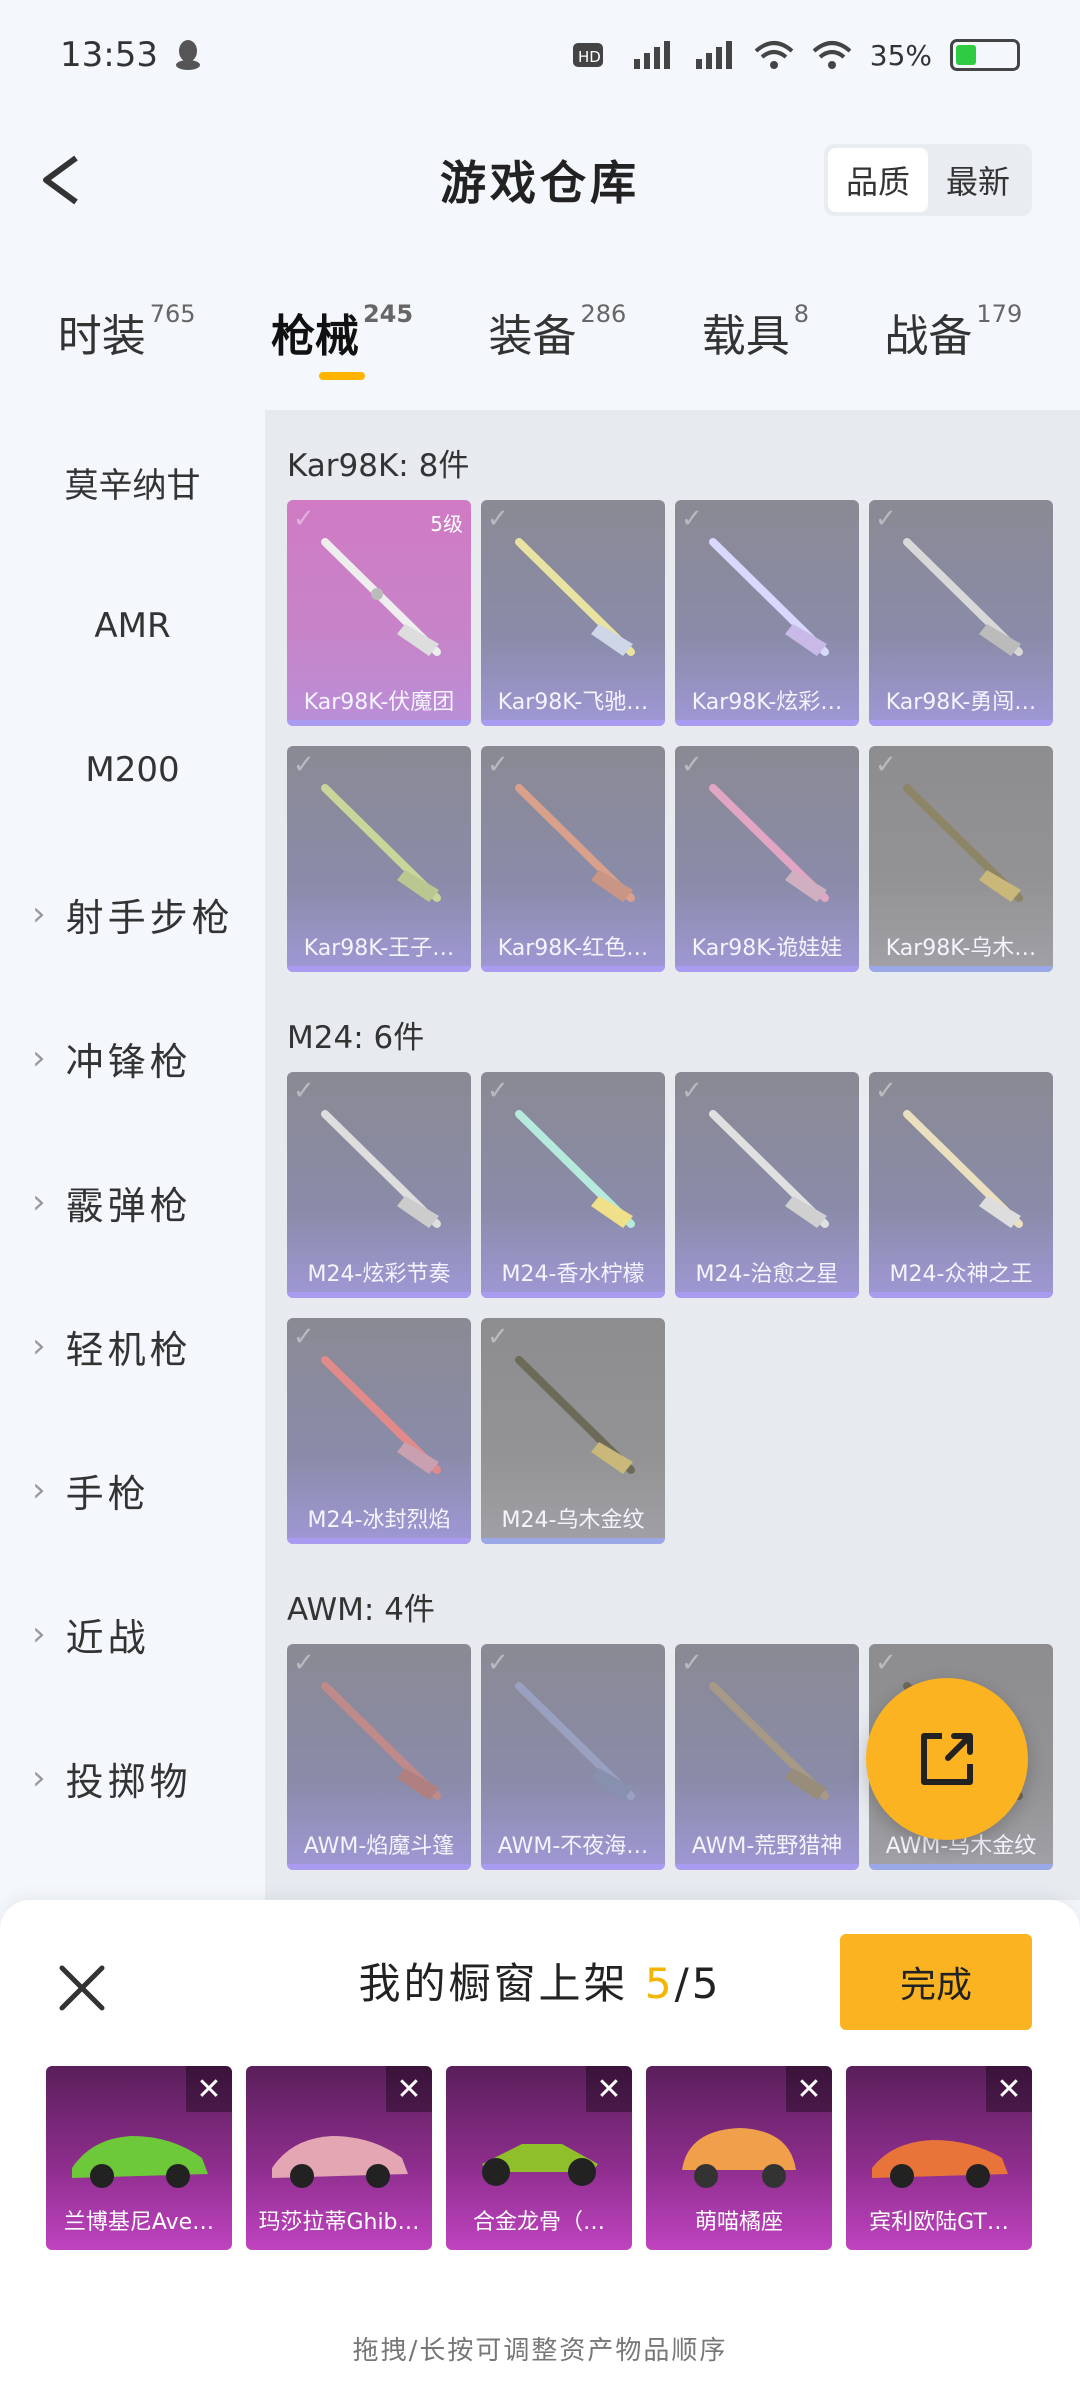 The width and height of the screenshot is (1080, 2400). I want to click on sidebar-item-lmg: › 轻机枪, so click(132, 1346).